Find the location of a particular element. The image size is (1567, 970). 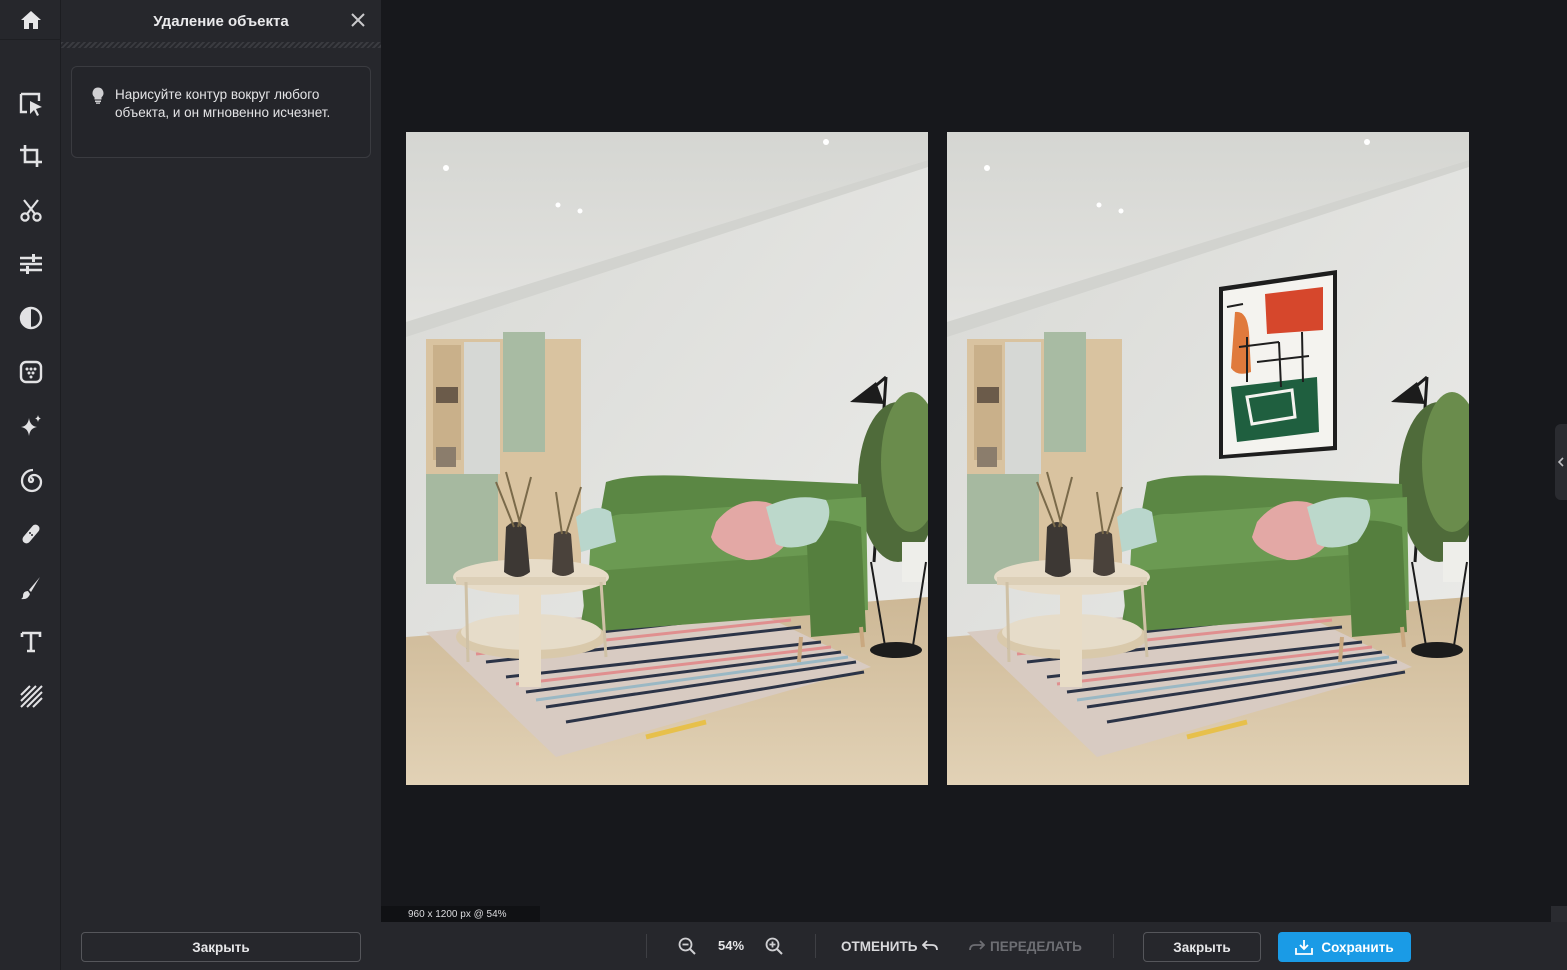

left-toolbar is located at coordinates (30, 485).